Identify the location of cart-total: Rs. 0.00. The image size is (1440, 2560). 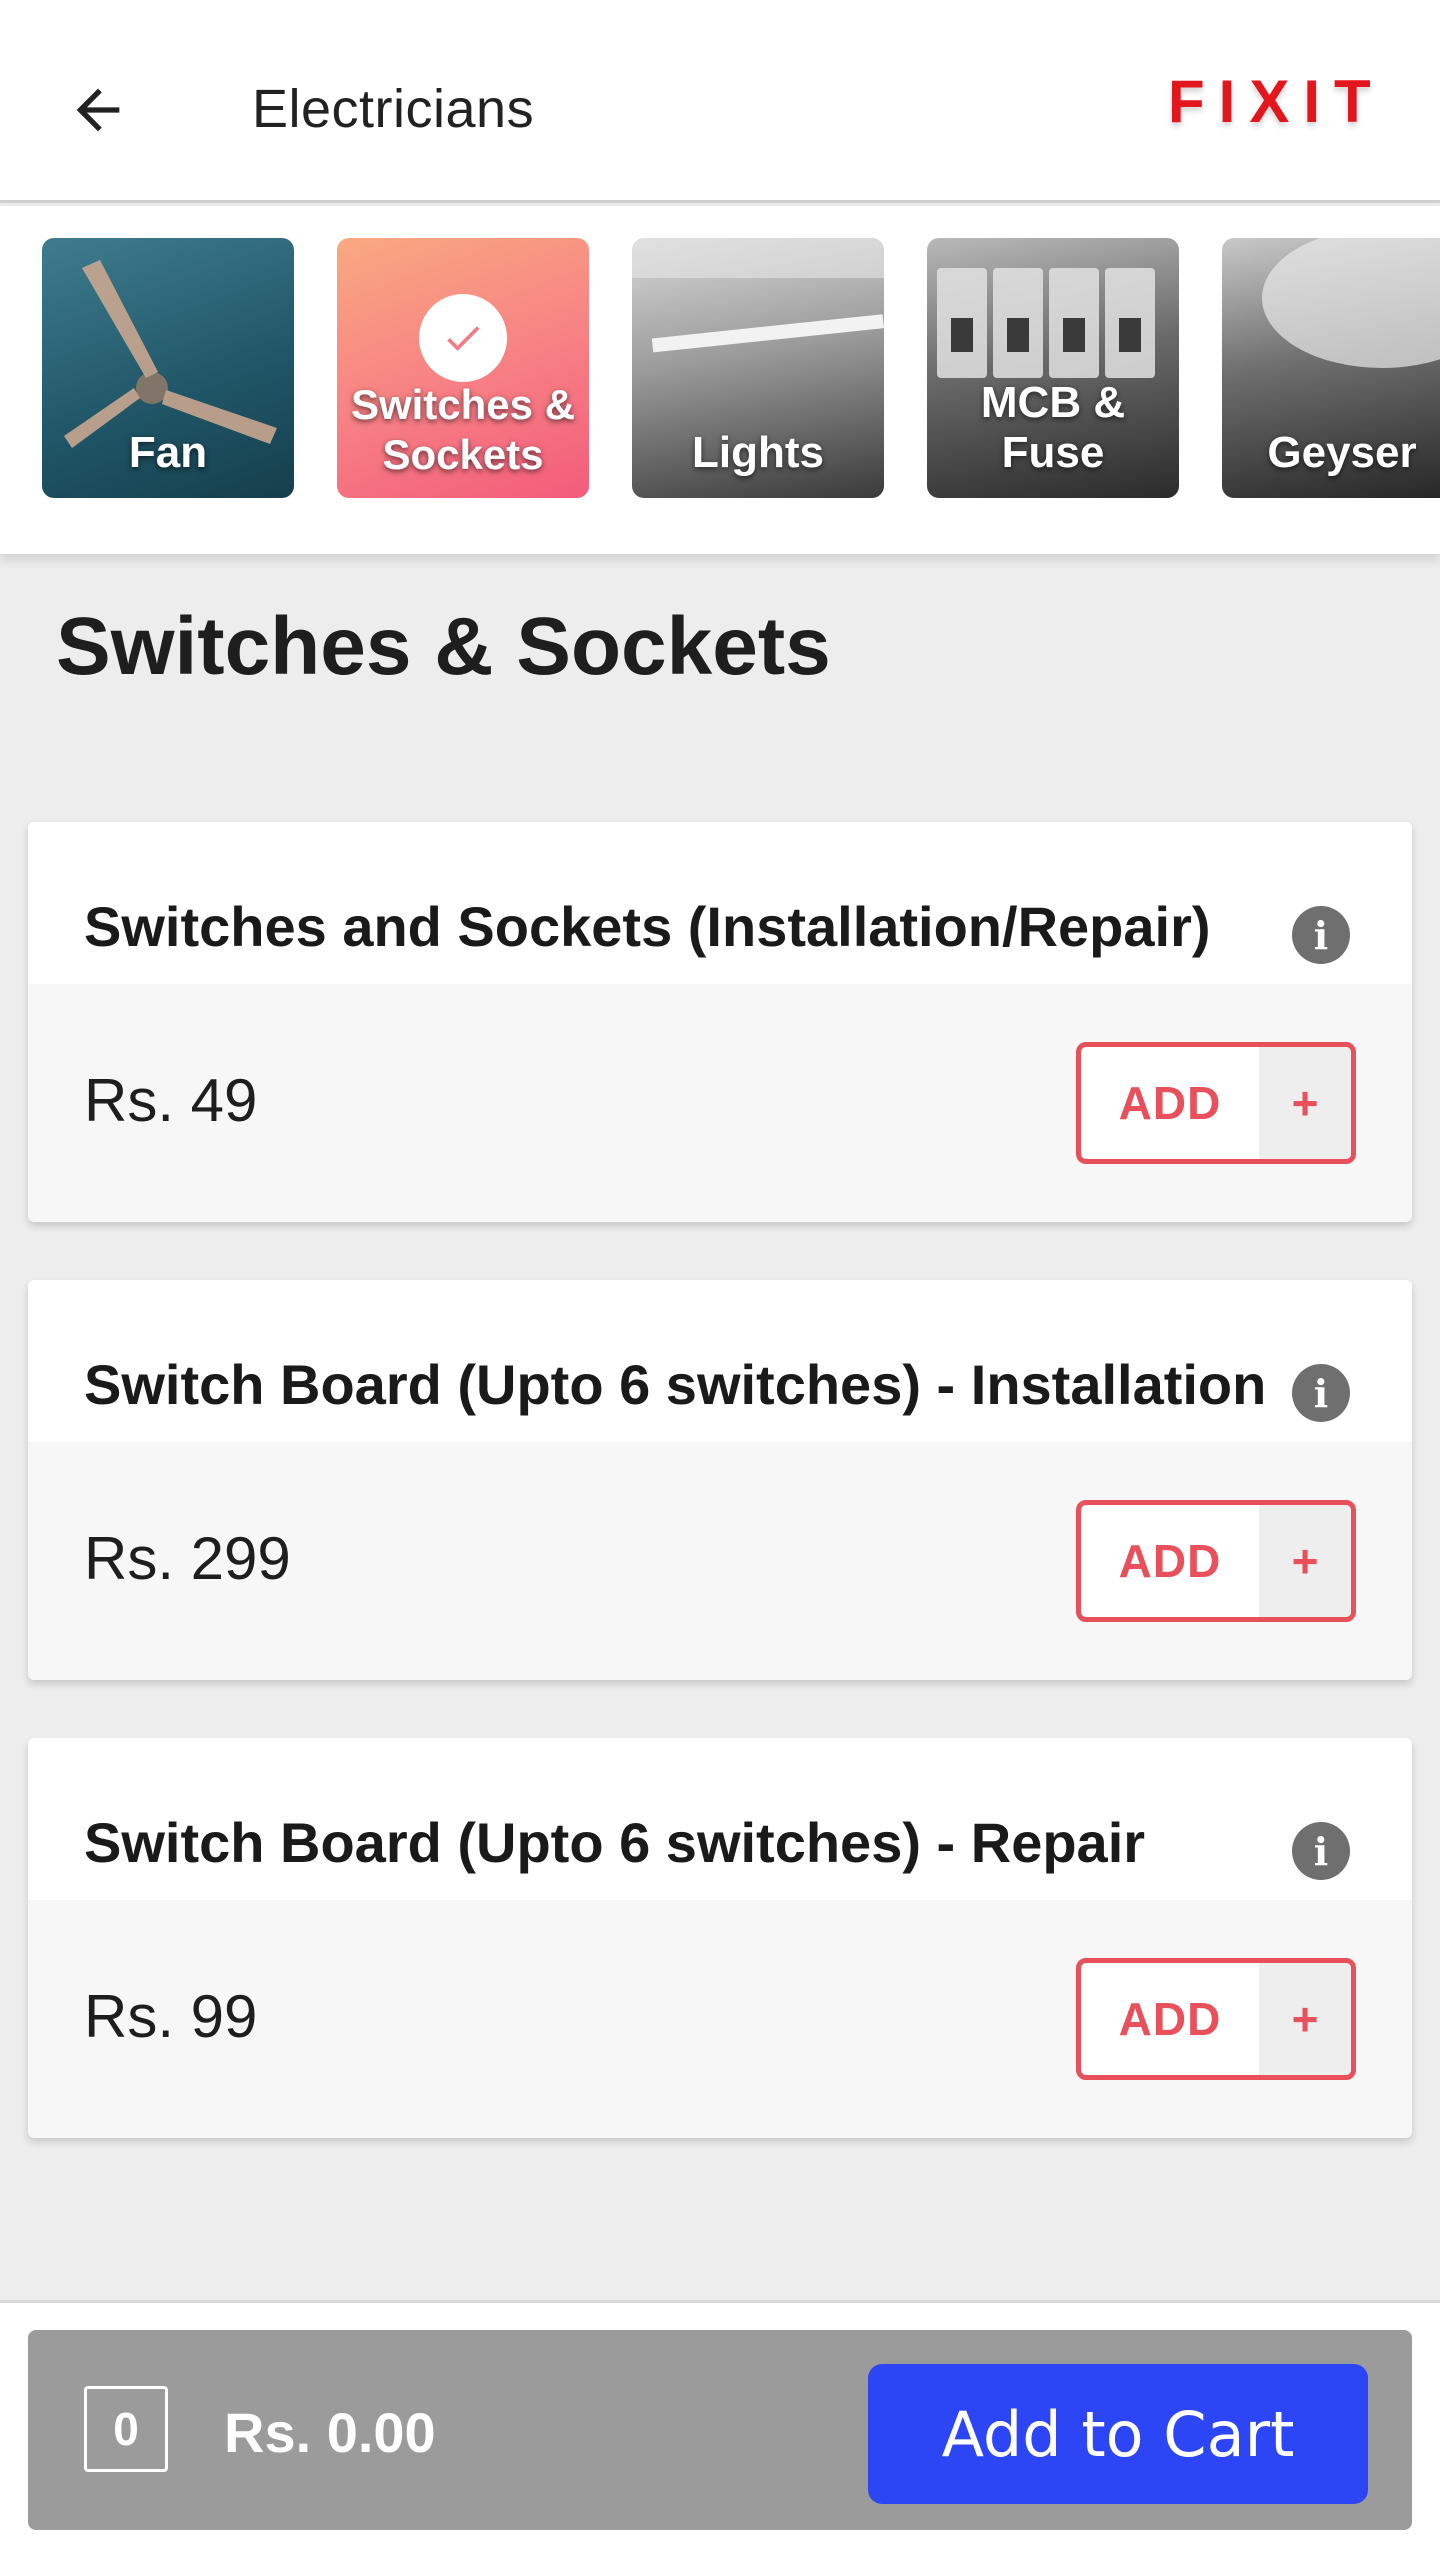
(330, 2432).